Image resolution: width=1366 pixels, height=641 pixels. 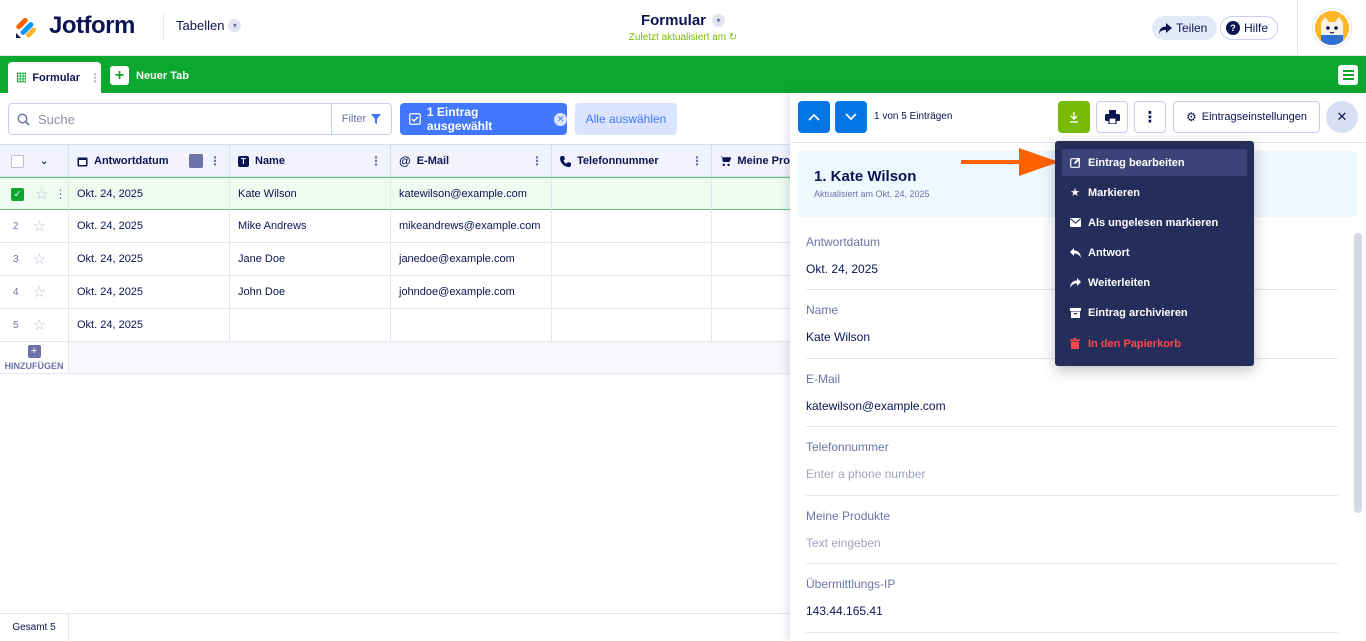 What do you see at coordinates (683, 27) in the screenshot?
I see `form-title-block: Formular ▾ Zuletzt aktualisiert am ↻` at bounding box center [683, 27].